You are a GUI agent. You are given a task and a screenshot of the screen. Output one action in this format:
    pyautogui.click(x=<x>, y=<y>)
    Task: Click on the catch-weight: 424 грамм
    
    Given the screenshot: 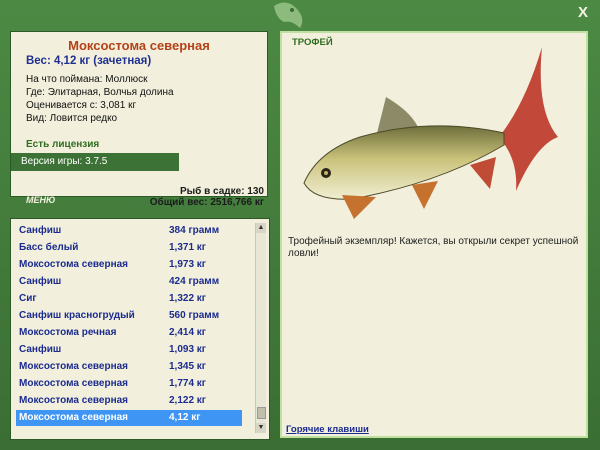 What is the action you would take?
    pyautogui.click(x=194, y=281)
    